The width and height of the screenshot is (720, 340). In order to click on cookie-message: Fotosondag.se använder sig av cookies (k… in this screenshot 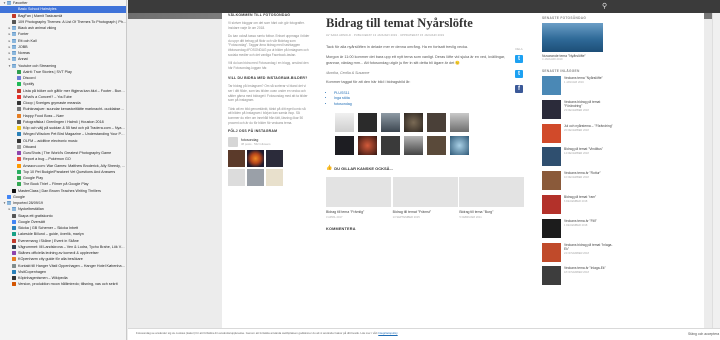, I will do `click(257, 333)`.